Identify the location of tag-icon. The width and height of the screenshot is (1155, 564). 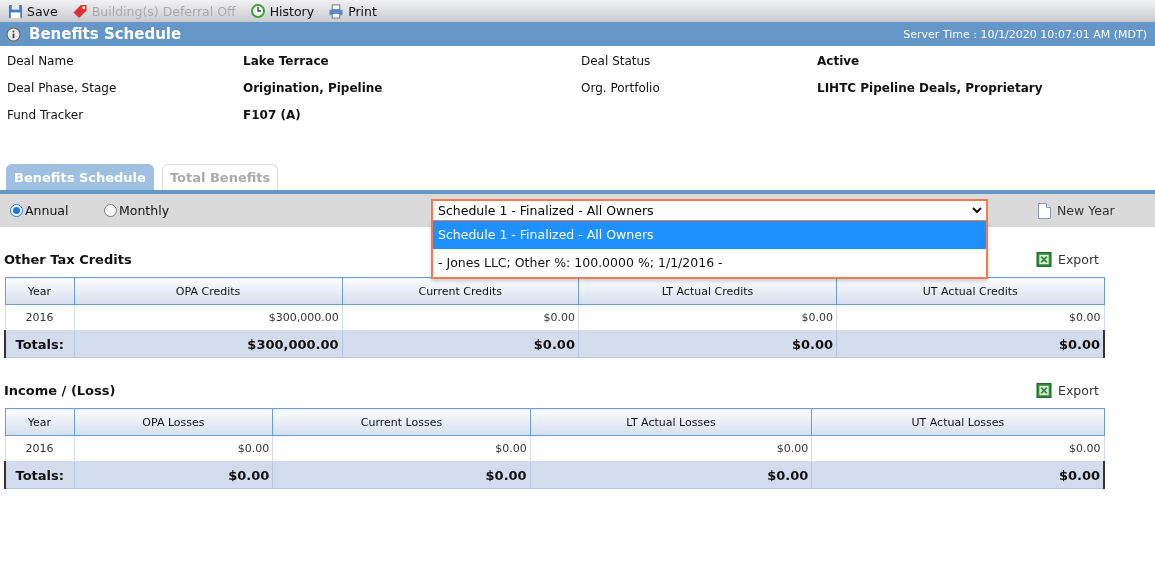
(79, 11).